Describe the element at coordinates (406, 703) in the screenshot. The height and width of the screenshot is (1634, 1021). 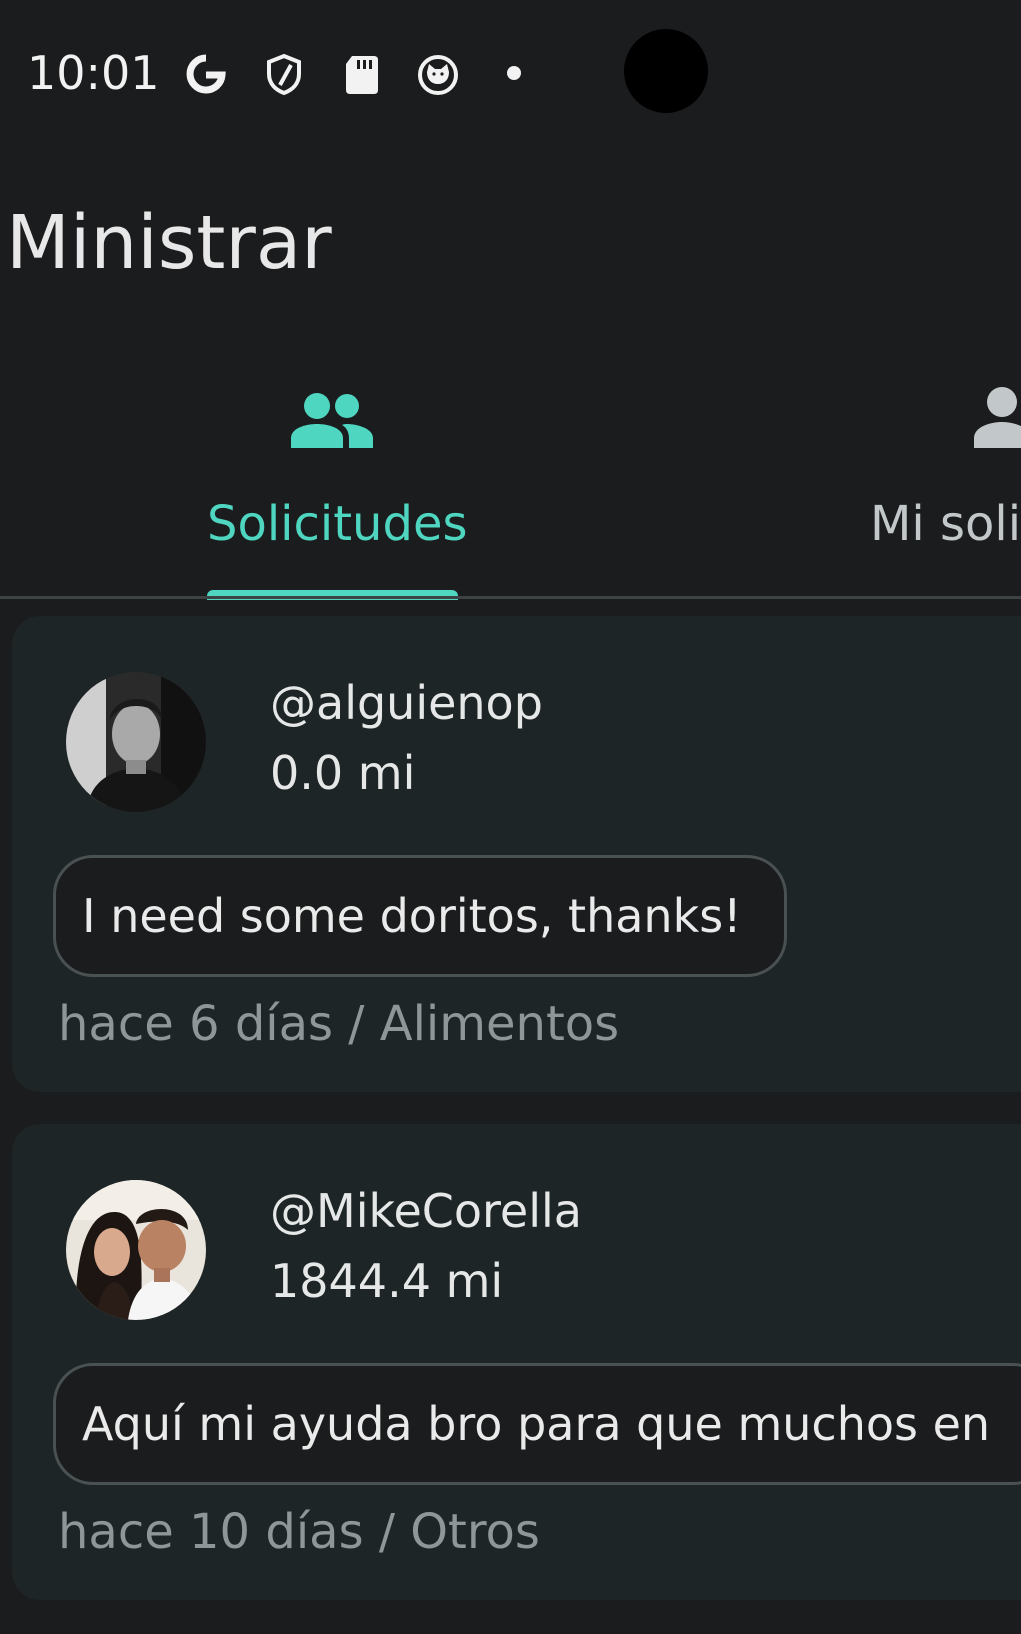
I see `request-username: @alguienop` at that location.